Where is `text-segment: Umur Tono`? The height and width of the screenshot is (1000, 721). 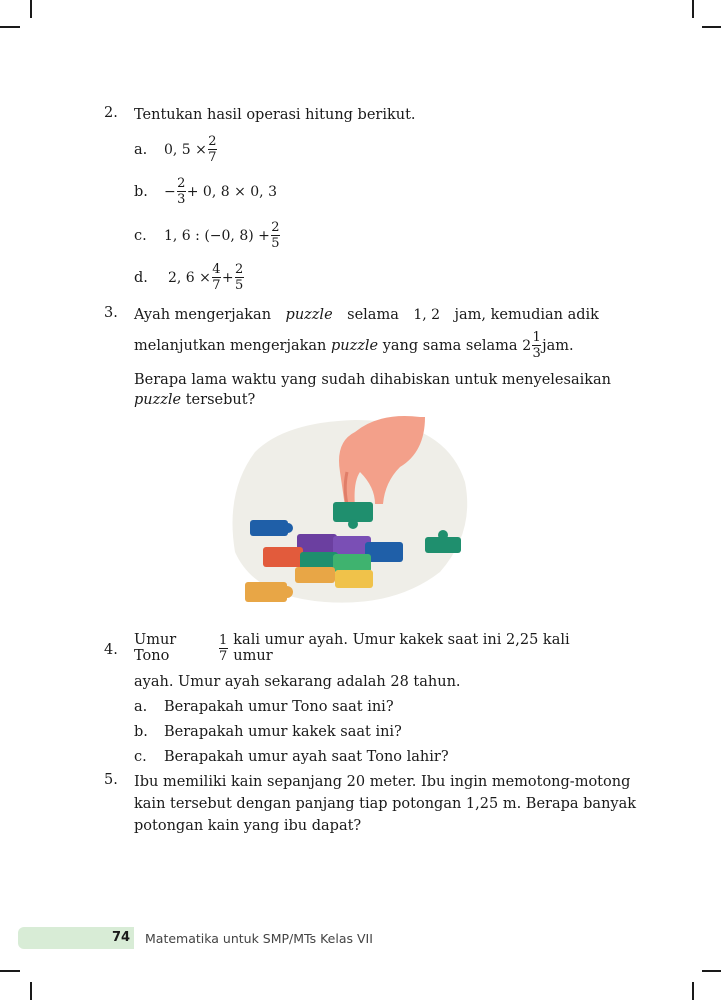
text-segment: Umur Tono is located at coordinates (155, 648).